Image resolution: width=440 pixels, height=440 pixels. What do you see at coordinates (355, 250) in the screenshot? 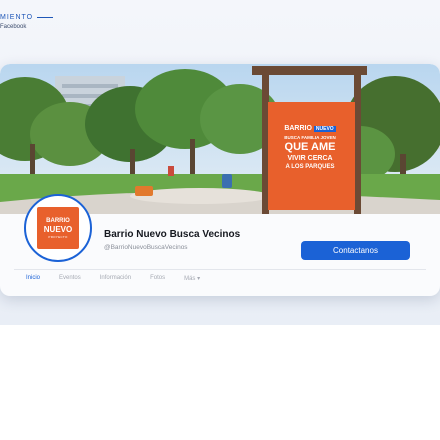
I see `contact-button: Contactanos` at bounding box center [355, 250].